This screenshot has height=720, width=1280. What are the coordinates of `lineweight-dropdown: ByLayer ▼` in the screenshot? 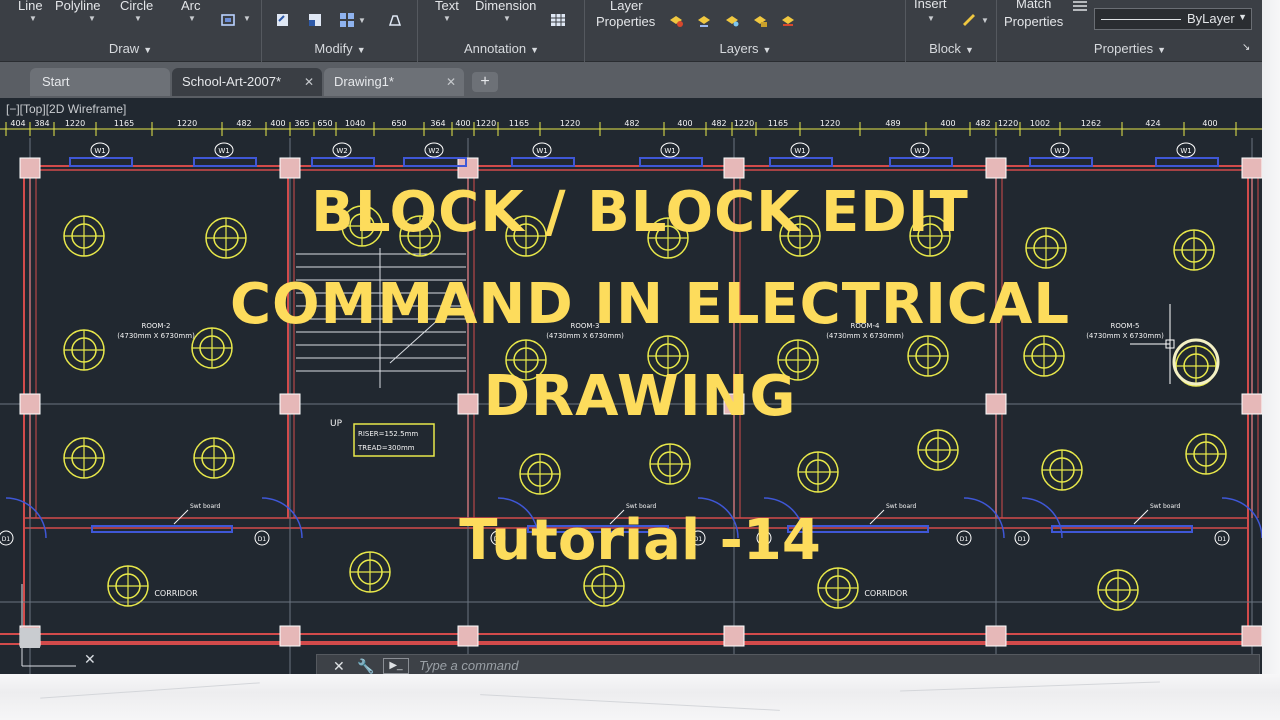 It's located at (1173, 19).